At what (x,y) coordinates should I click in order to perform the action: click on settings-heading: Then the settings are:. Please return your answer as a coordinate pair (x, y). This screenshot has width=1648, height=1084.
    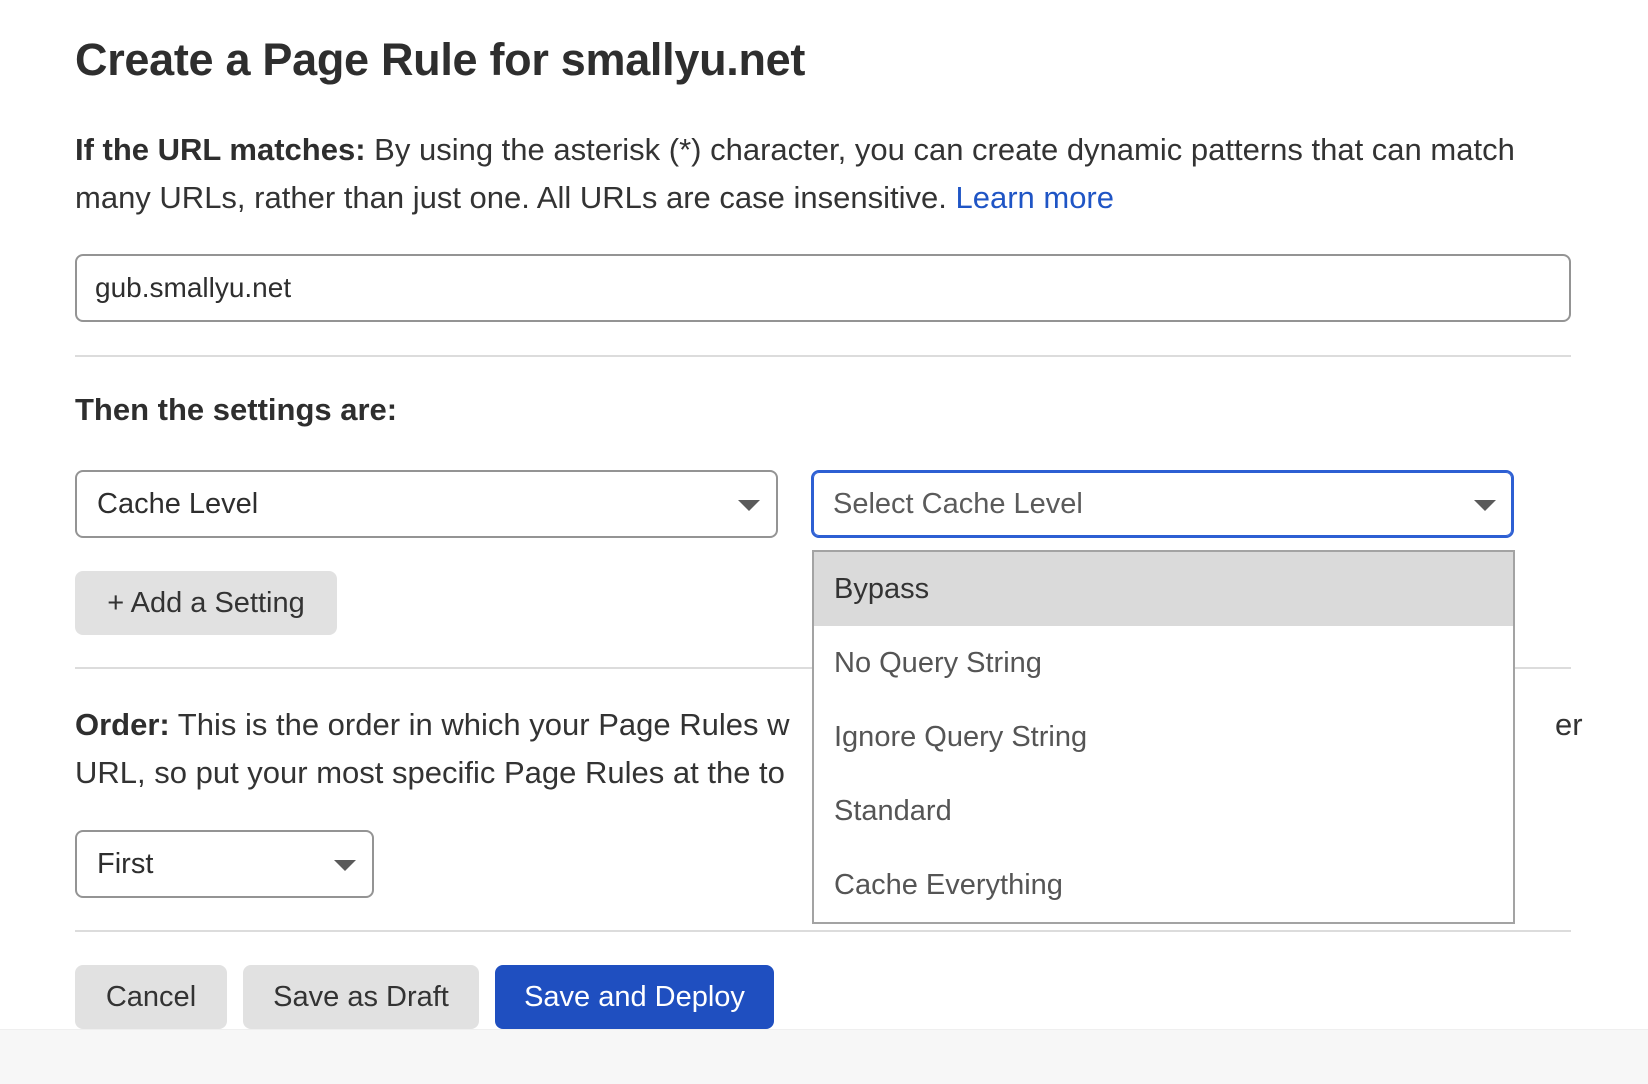
    Looking at the image, I should click on (236, 409).